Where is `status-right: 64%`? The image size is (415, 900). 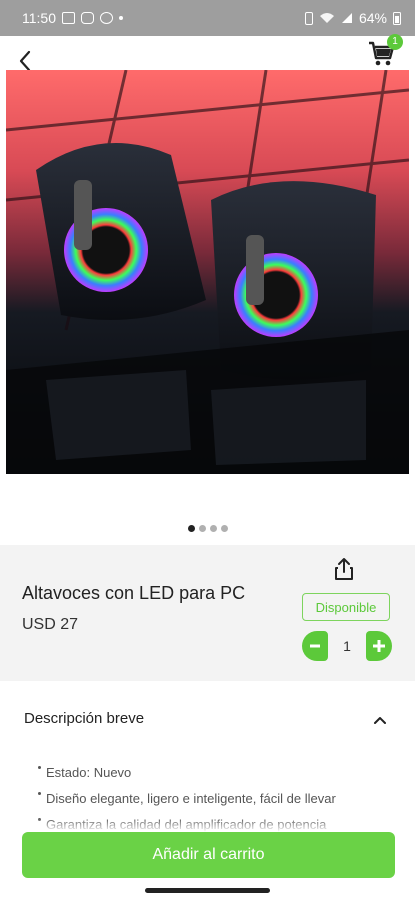
status-right: 64% is located at coordinates (352, 18).